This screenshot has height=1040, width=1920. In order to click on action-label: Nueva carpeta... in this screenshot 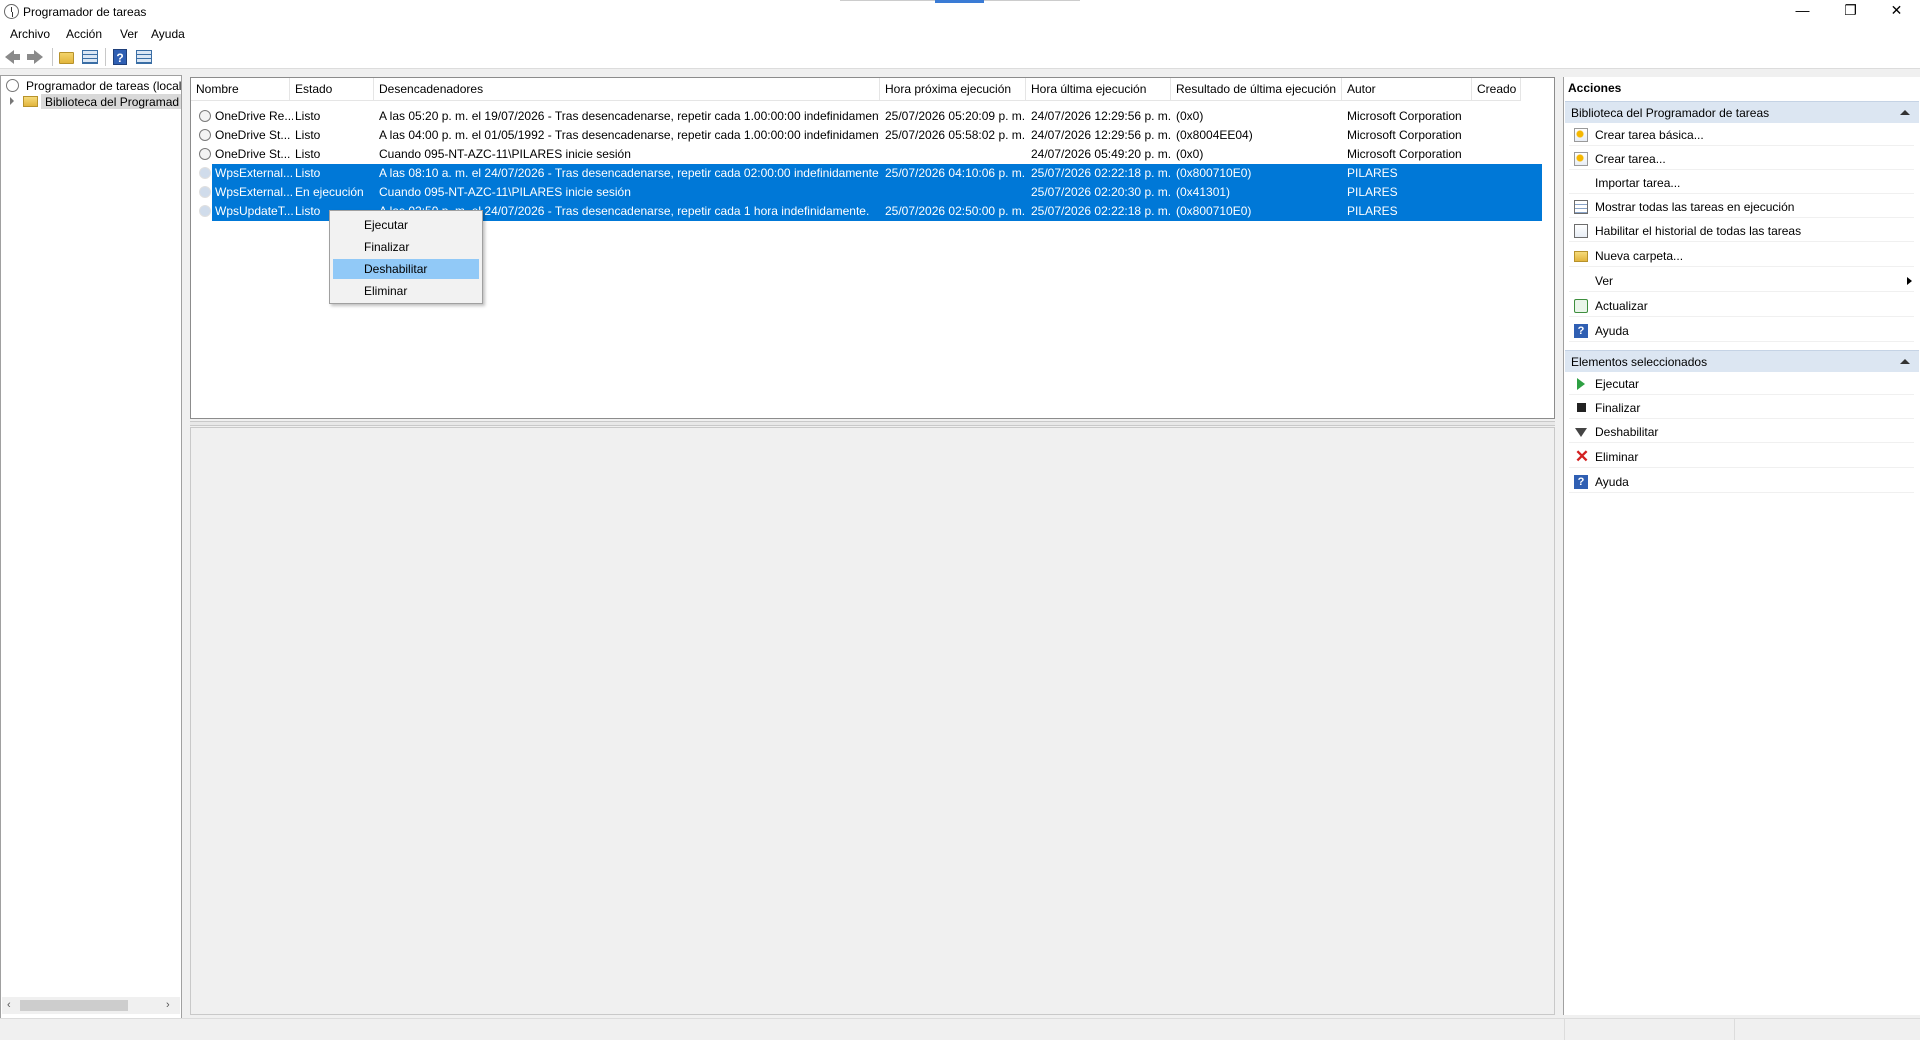, I will do `click(1639, 256)`.